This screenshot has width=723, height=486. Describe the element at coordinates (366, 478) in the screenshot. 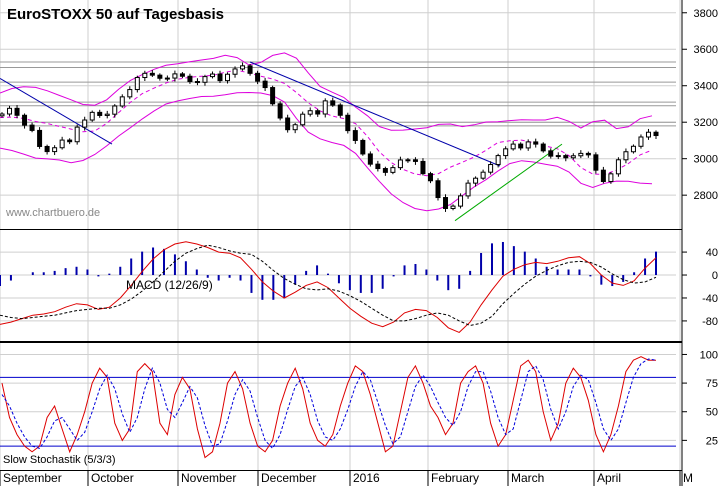

I see `x-month-label: 2016` at that location.